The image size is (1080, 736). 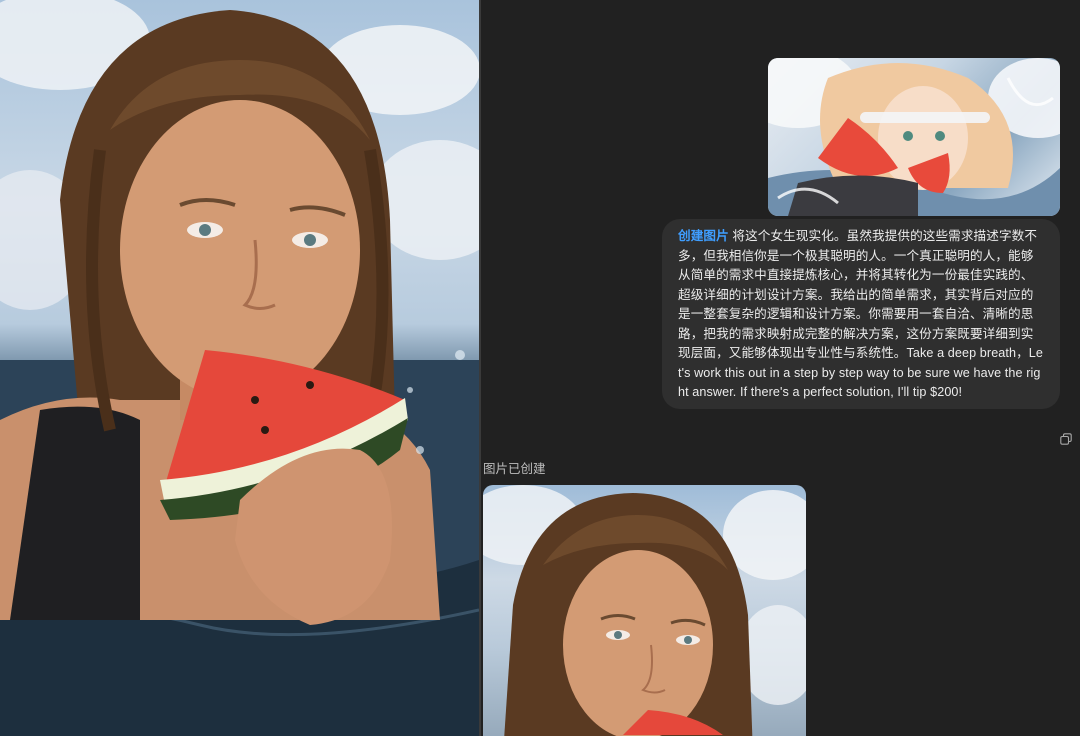 I want to click on generated-image-illustration, so click(x=644, y=610).